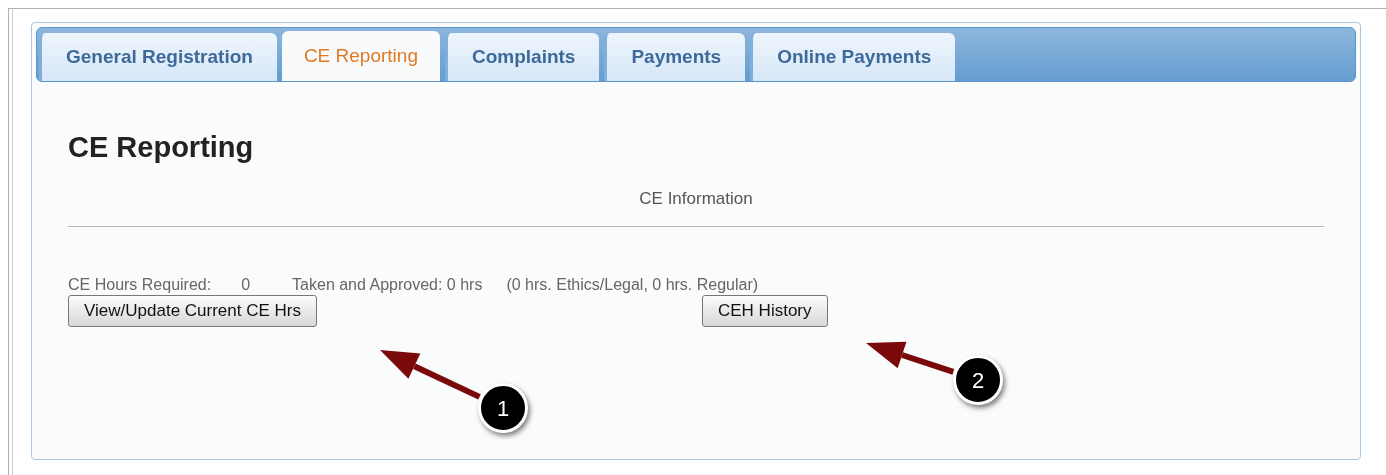 Image resolution: width=1386 pixels, height=475 pixels. I want to click on label: (0 hrs. Ethics/Legal, 0 hrs. Regular), so click(632, 285).